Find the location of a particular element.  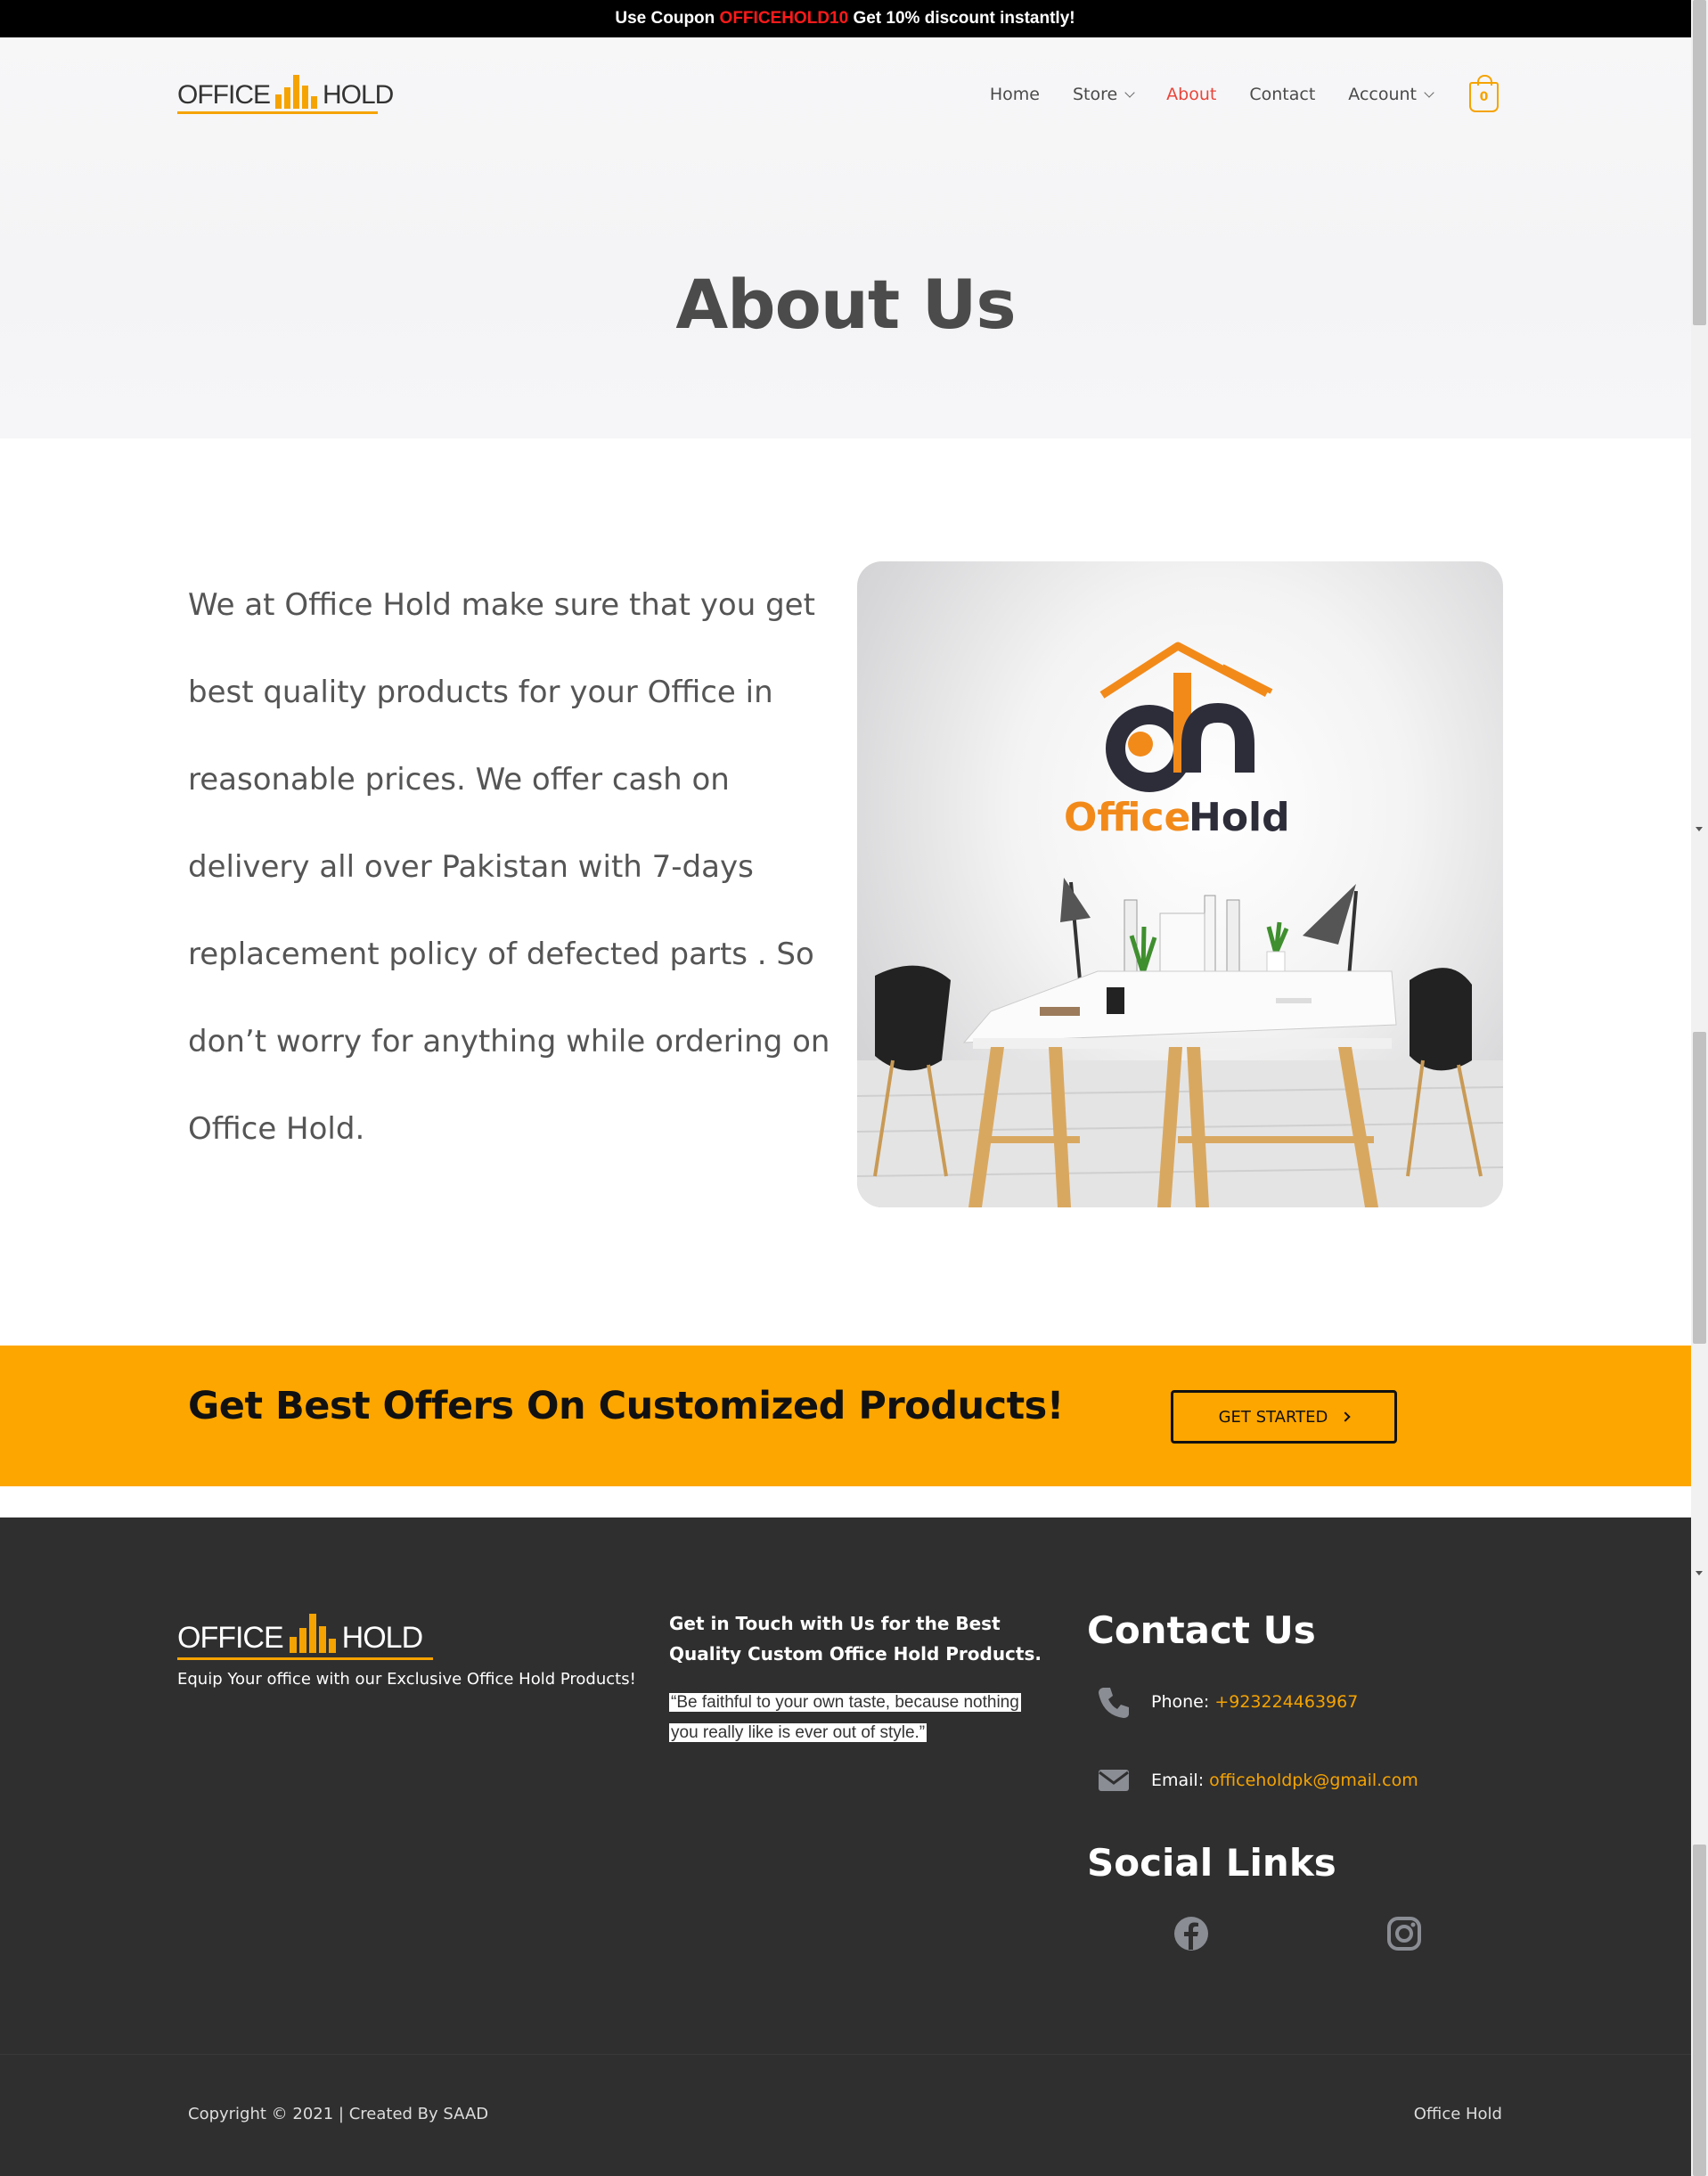

footer-logo-text-right: HOLD is located at coordinates (382, 1638).